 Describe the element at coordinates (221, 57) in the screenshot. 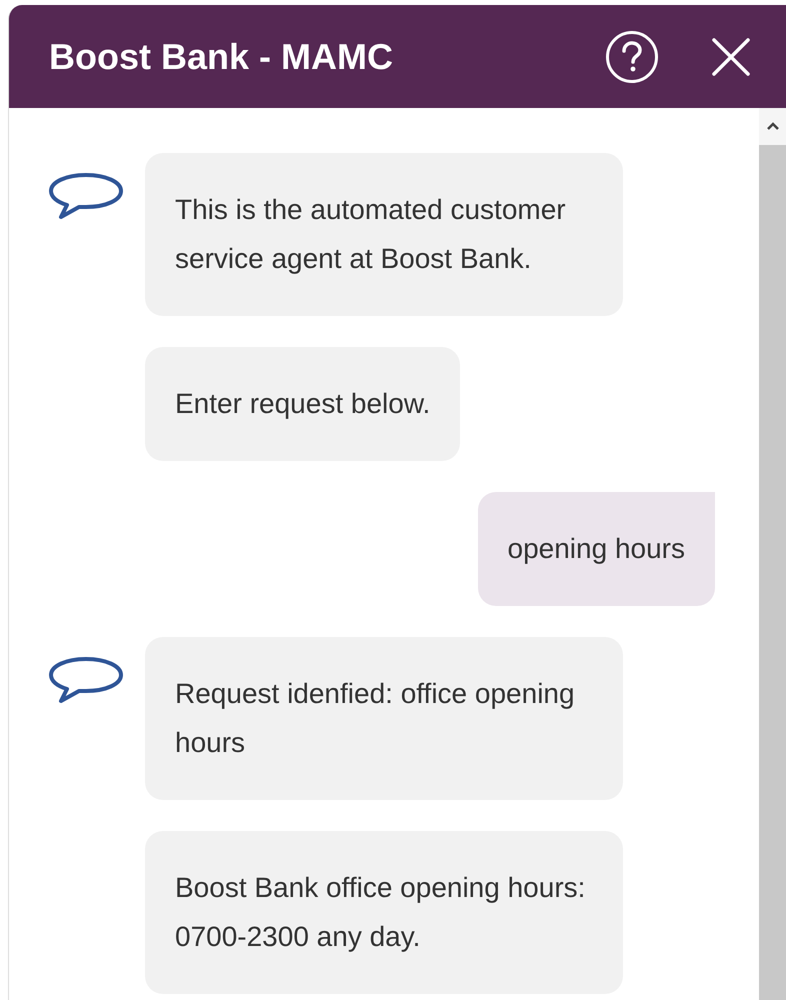

I see `window-title: Boost Bank - MAMC` at that location.